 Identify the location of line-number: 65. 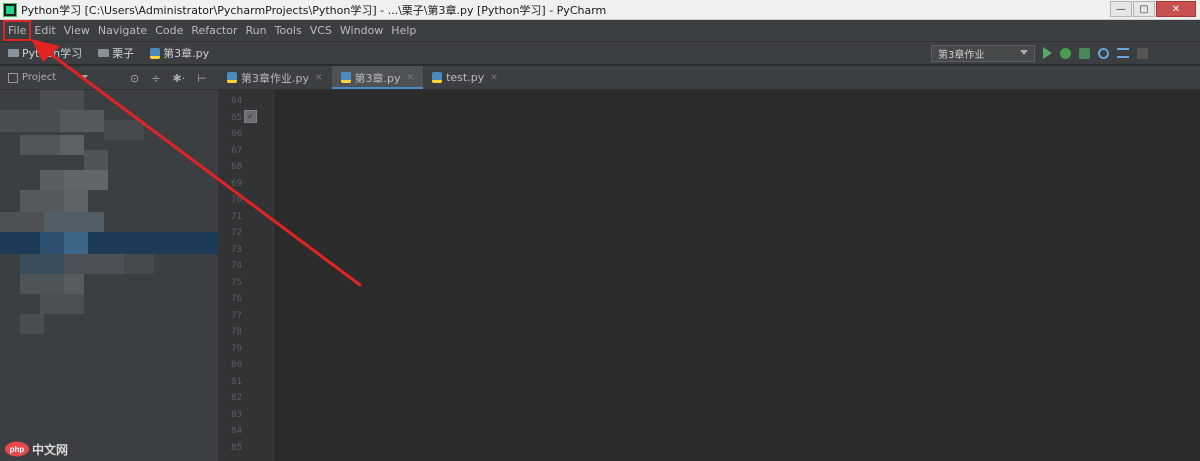
(236, 117).